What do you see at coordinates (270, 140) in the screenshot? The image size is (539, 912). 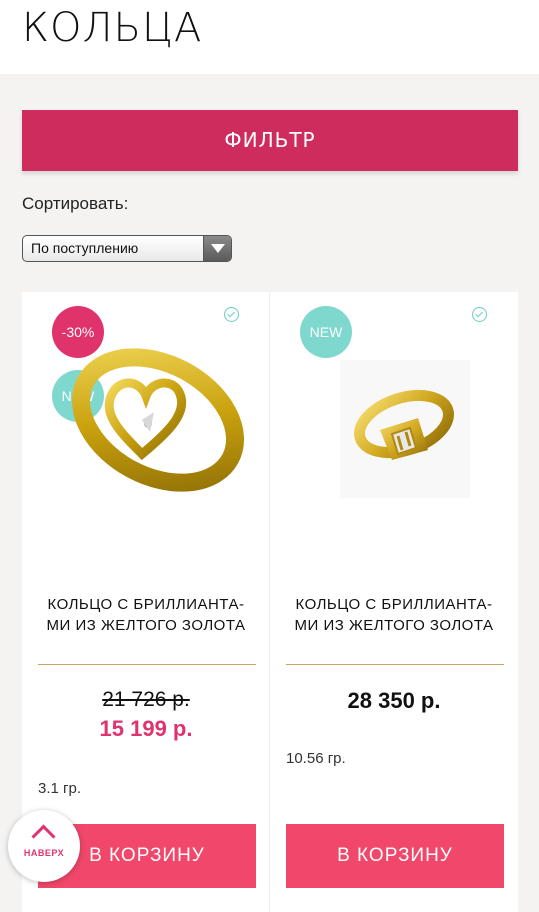 I see `filter-button: ФИЛЬТР` at bounding box center [270, 140].